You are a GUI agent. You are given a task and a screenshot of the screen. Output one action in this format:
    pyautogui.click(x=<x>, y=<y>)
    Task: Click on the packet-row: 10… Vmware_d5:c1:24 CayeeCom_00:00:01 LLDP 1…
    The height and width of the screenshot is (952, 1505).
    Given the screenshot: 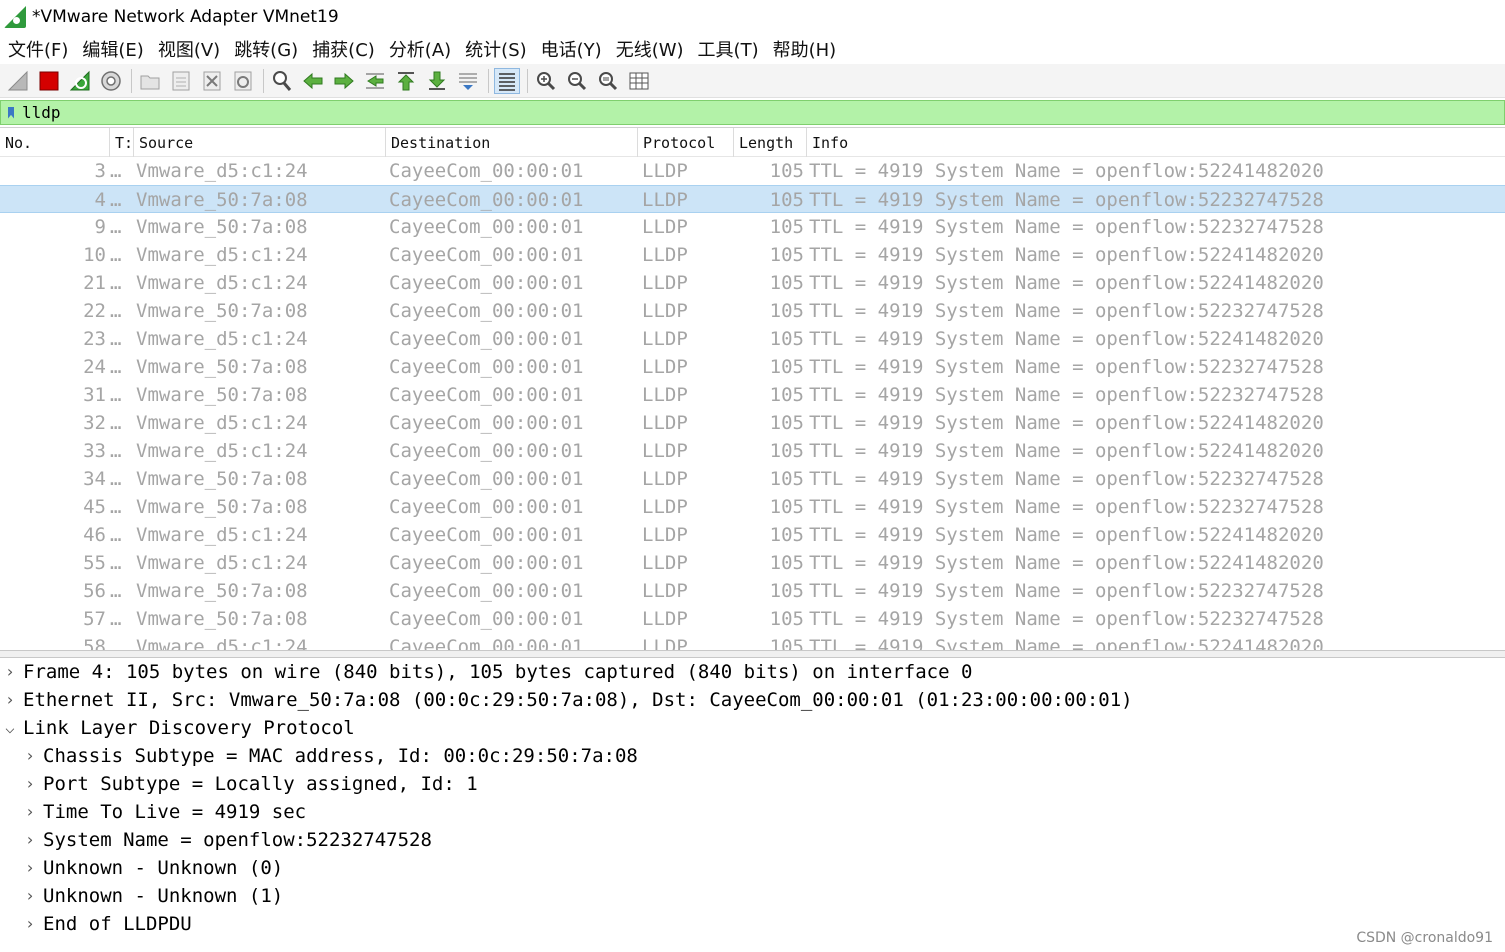 What is the action you would take?
    pyautogui.click(x=752, y=255)
    